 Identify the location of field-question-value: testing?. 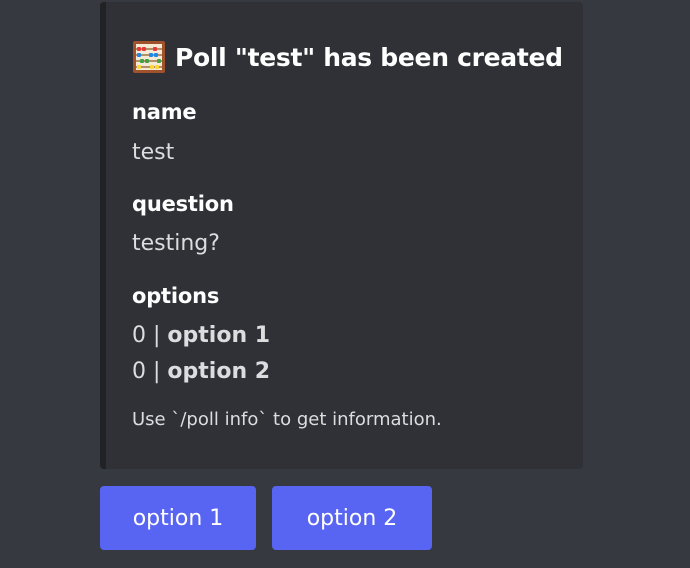
(176, 243).